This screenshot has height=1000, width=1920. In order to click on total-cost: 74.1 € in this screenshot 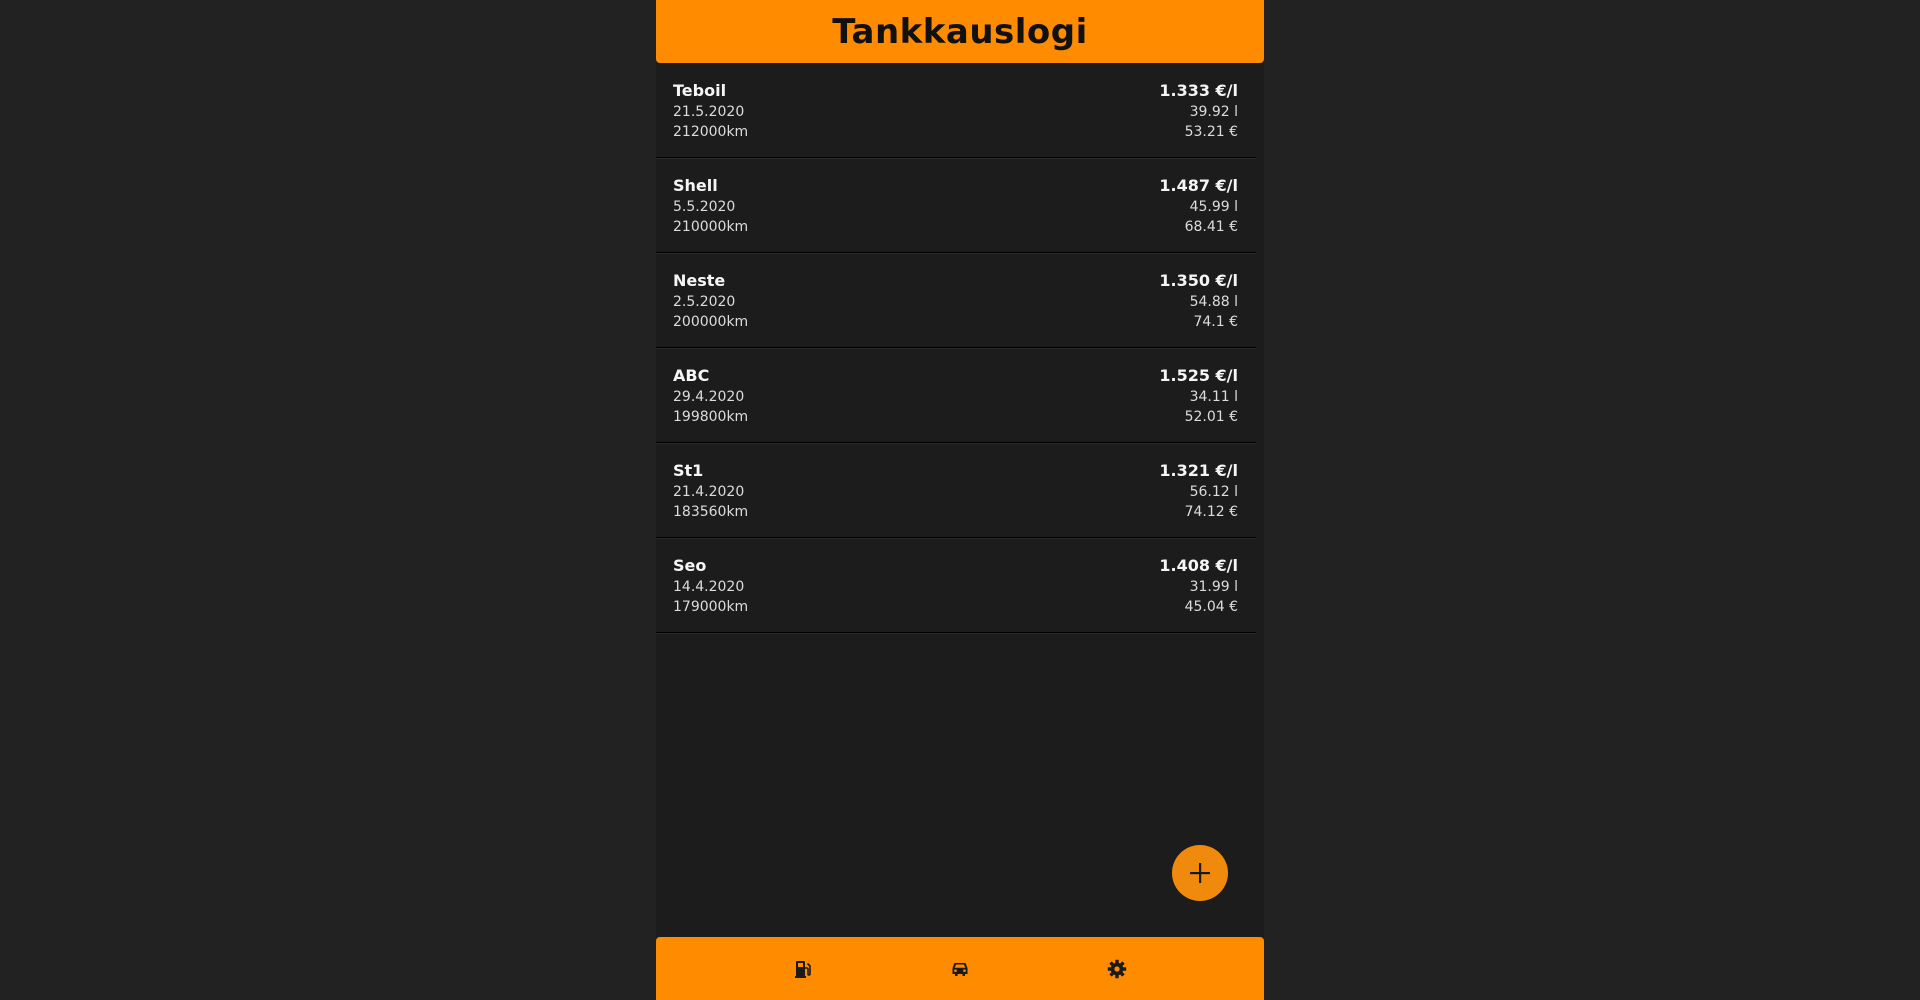, I will do `click(1215, 322)`.